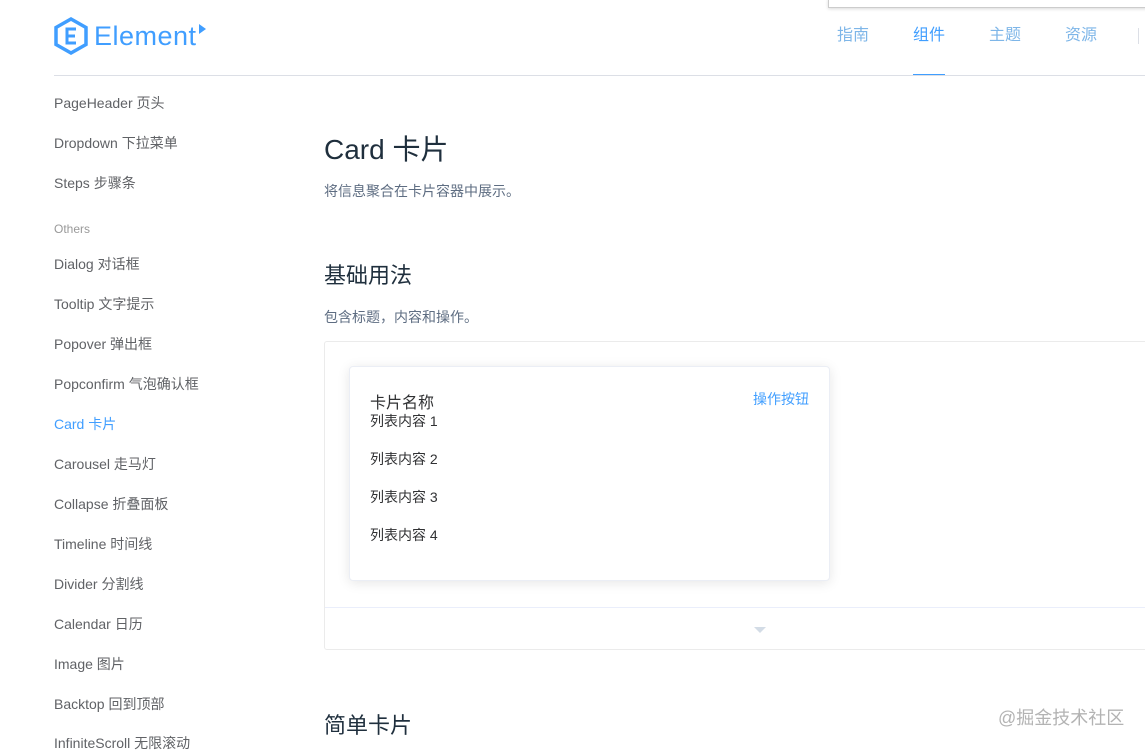 Image resolution: width=1145 pixels, height=753 pixels. What do you see at coordinates (589, 473) in the screenshot?
I see `card: 卡片名称 操作按钮 列表内容 1 列表内容 2 列表内容 3 列表内容 4` at bounding box center [589, 473].